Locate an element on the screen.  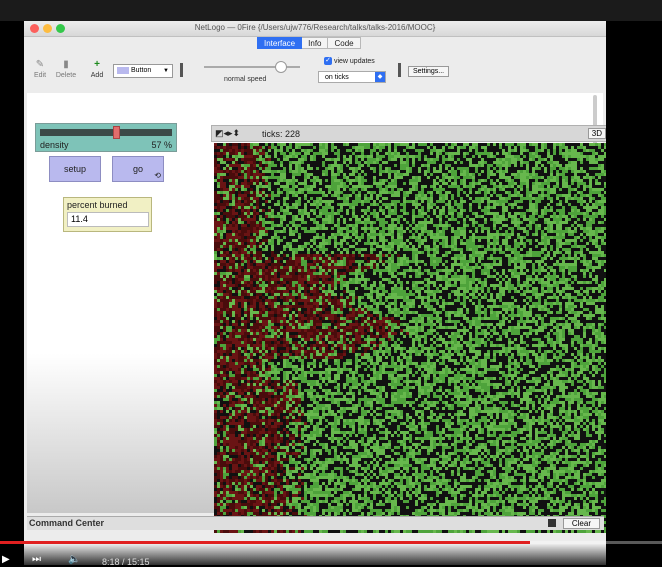
tab-strip: Interface Info Code is located at coordinates (309, 43).